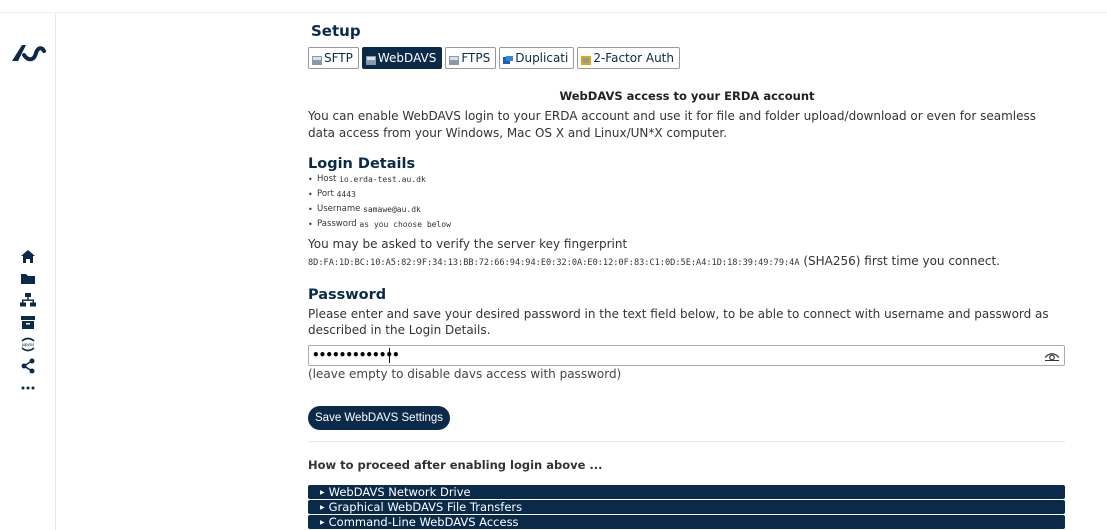 The height and width of the screenshot is (530, 1107). What do you see at coordinates (28, 52) in the screenshot?
I see `au-logo` at bounding box center [28, 52].